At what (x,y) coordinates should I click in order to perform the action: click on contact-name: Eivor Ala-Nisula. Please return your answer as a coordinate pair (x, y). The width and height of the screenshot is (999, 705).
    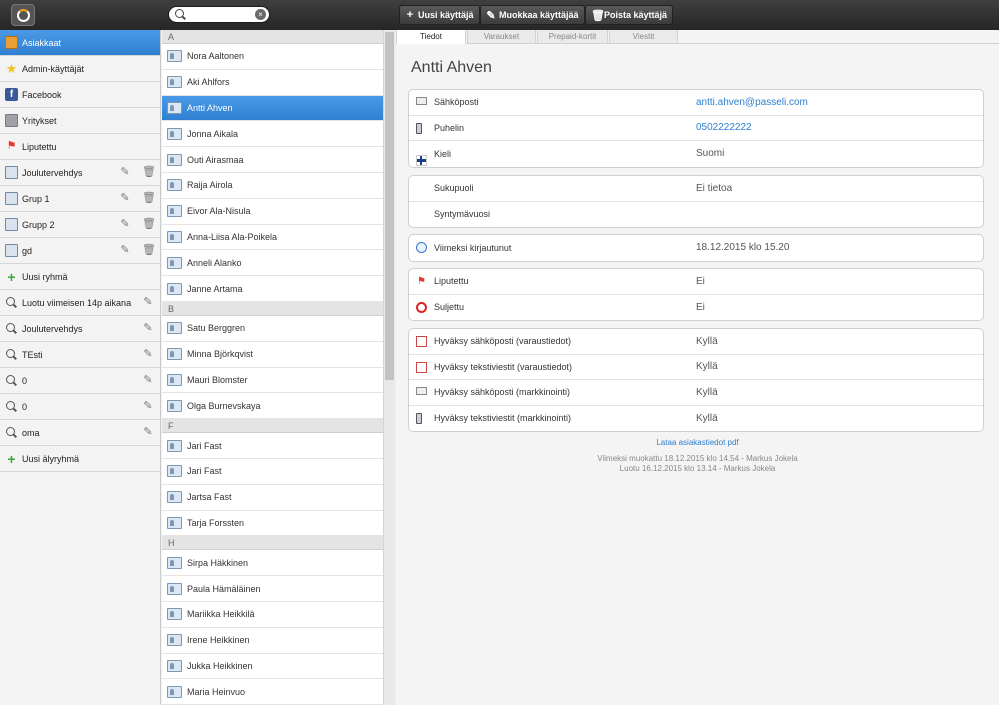
    Looking at the image, I should click on (219, 211).